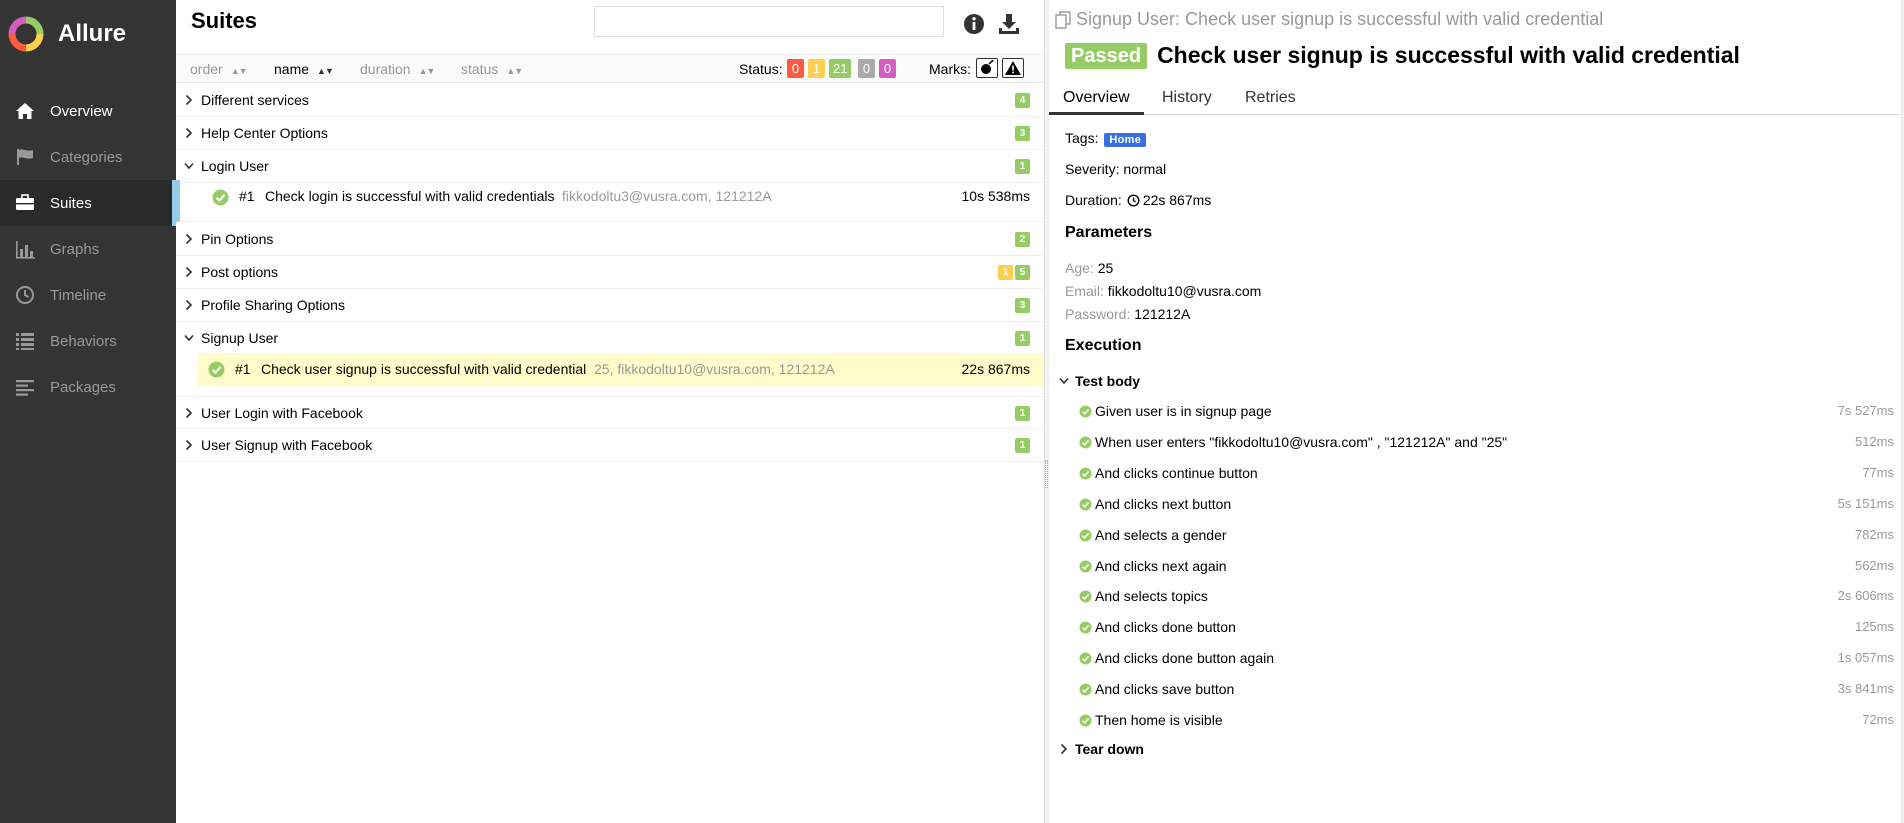 Image resolution: width=1904 pixels, height=823 pixels. What do you see at coordinates (243, 369) in the screenshot?
I see `test-number: #1` at bounding box center [243, 369].